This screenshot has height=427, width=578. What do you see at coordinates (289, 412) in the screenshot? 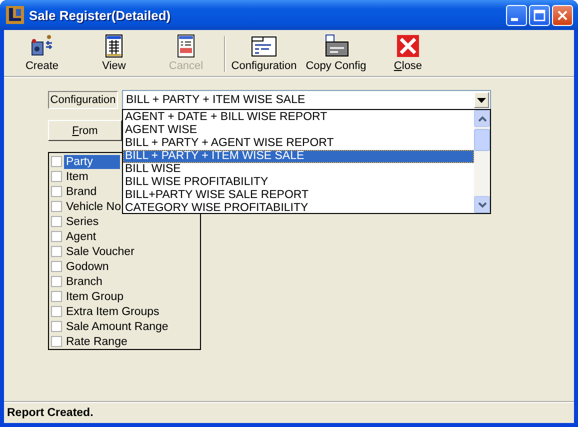
I see `status-bar: Report Created.` at bounding box center [289, 412].